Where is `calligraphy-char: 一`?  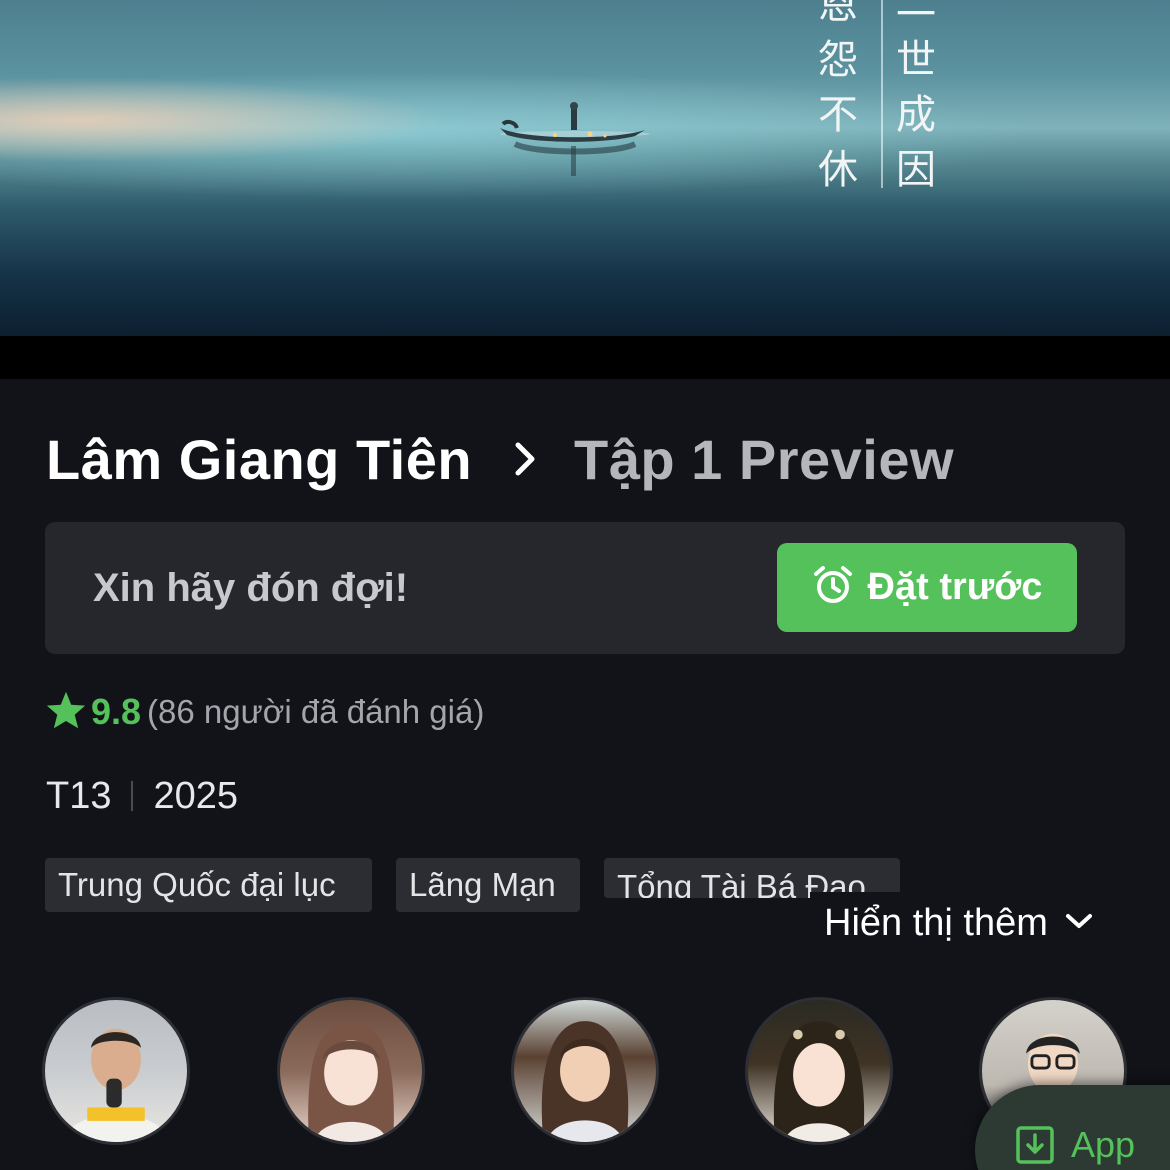
calligraphy-char: 一 is located at coordinates (916, 19).